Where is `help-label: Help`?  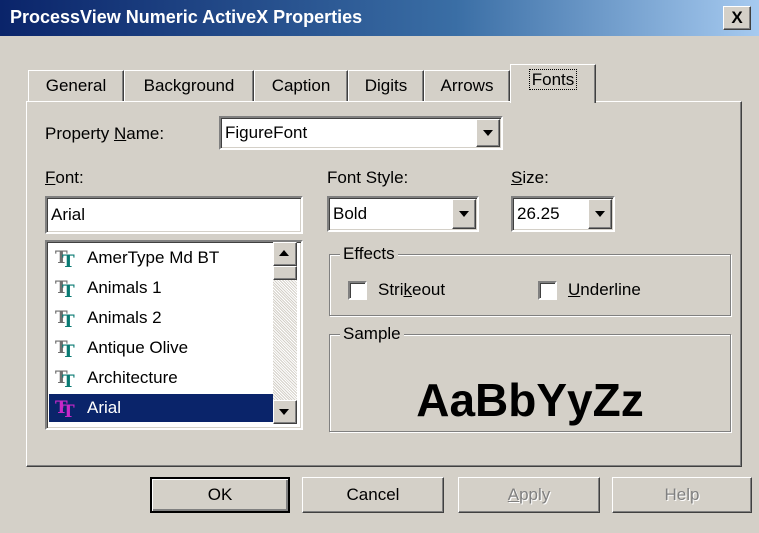
help-label: Help is located at coordinates (682, 494).